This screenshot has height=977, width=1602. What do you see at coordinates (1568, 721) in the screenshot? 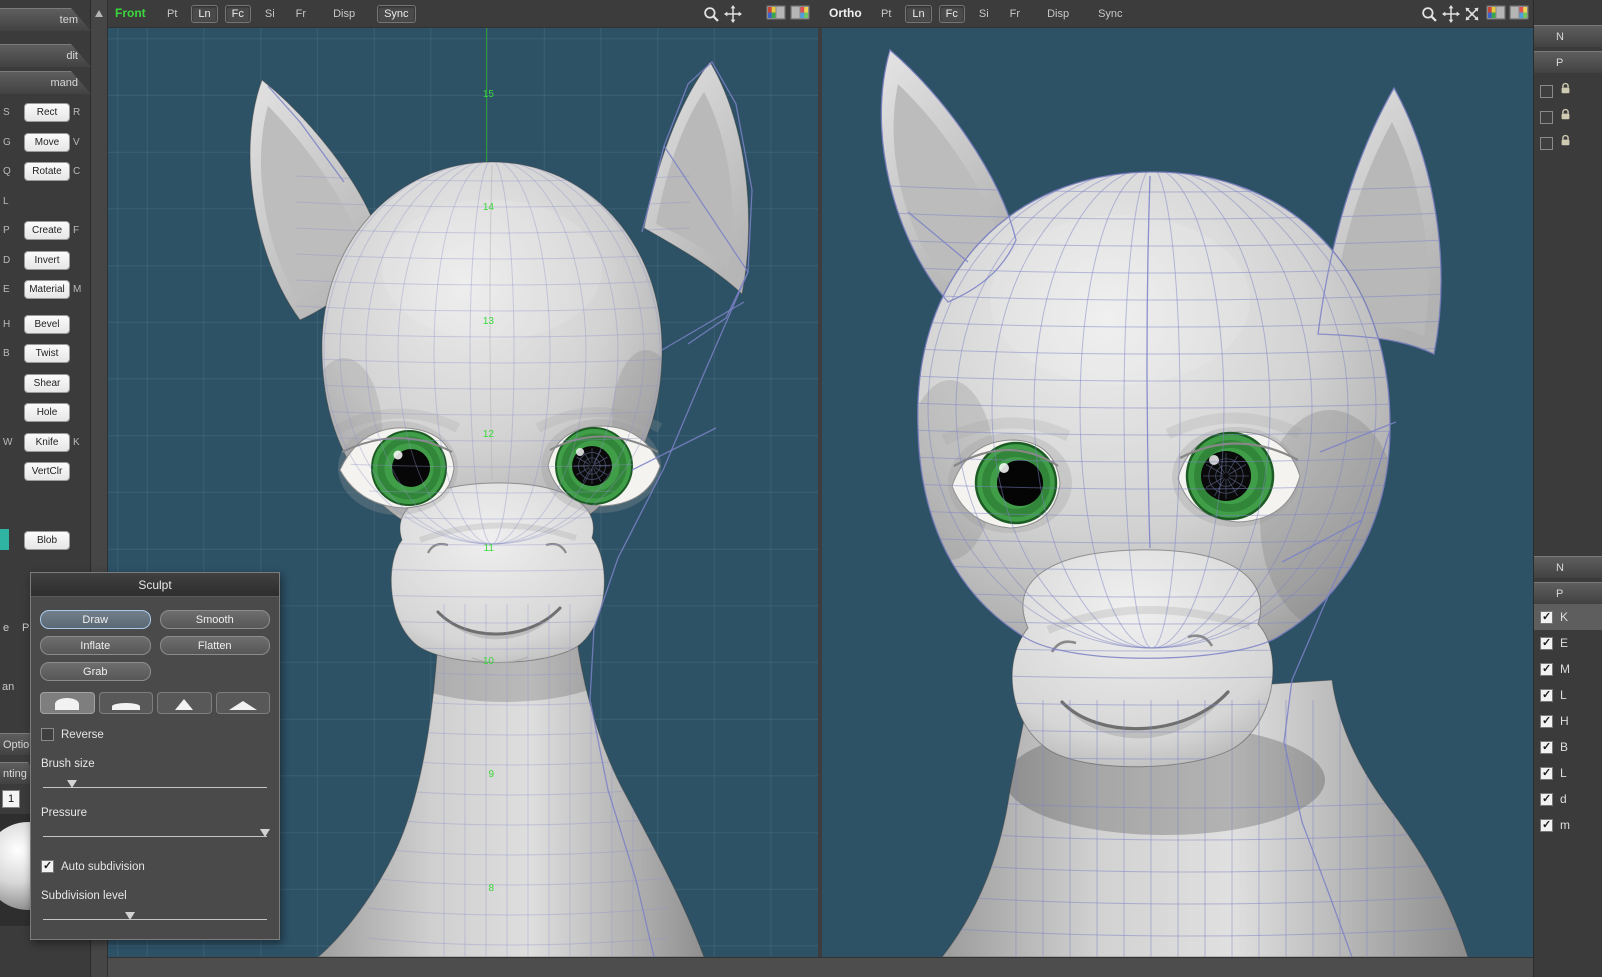
I see `object-row: H` at bounding box center [1568, 721].